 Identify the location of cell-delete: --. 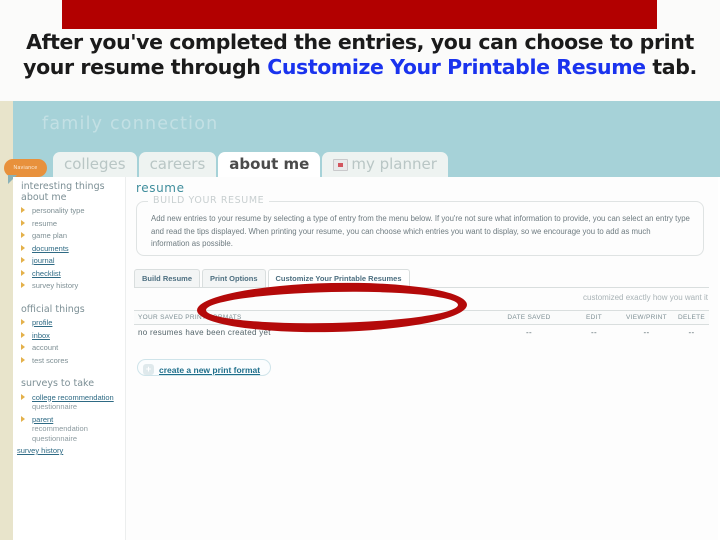
(691, 332).